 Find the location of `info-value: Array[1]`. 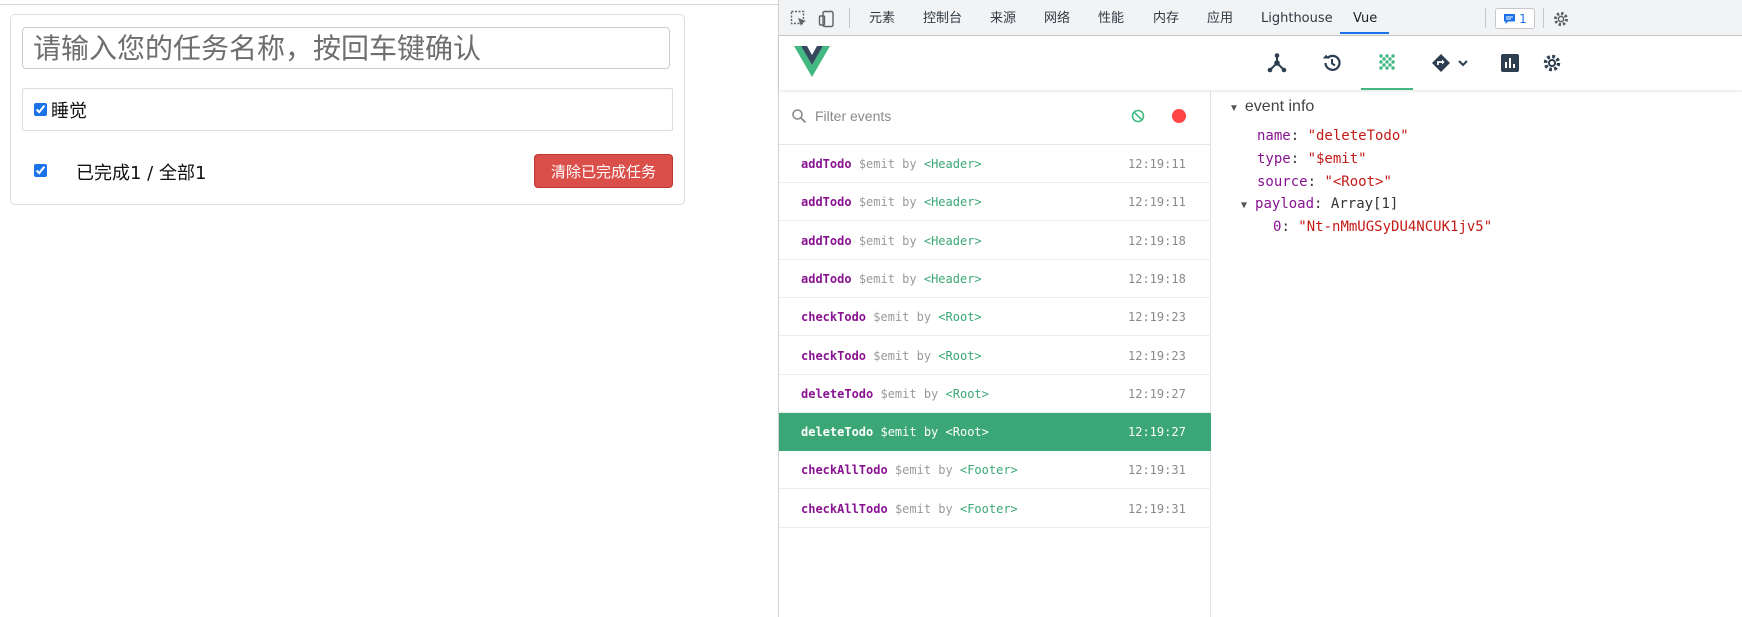

info-value: Array[1] is located at coordinates (1364, 204).